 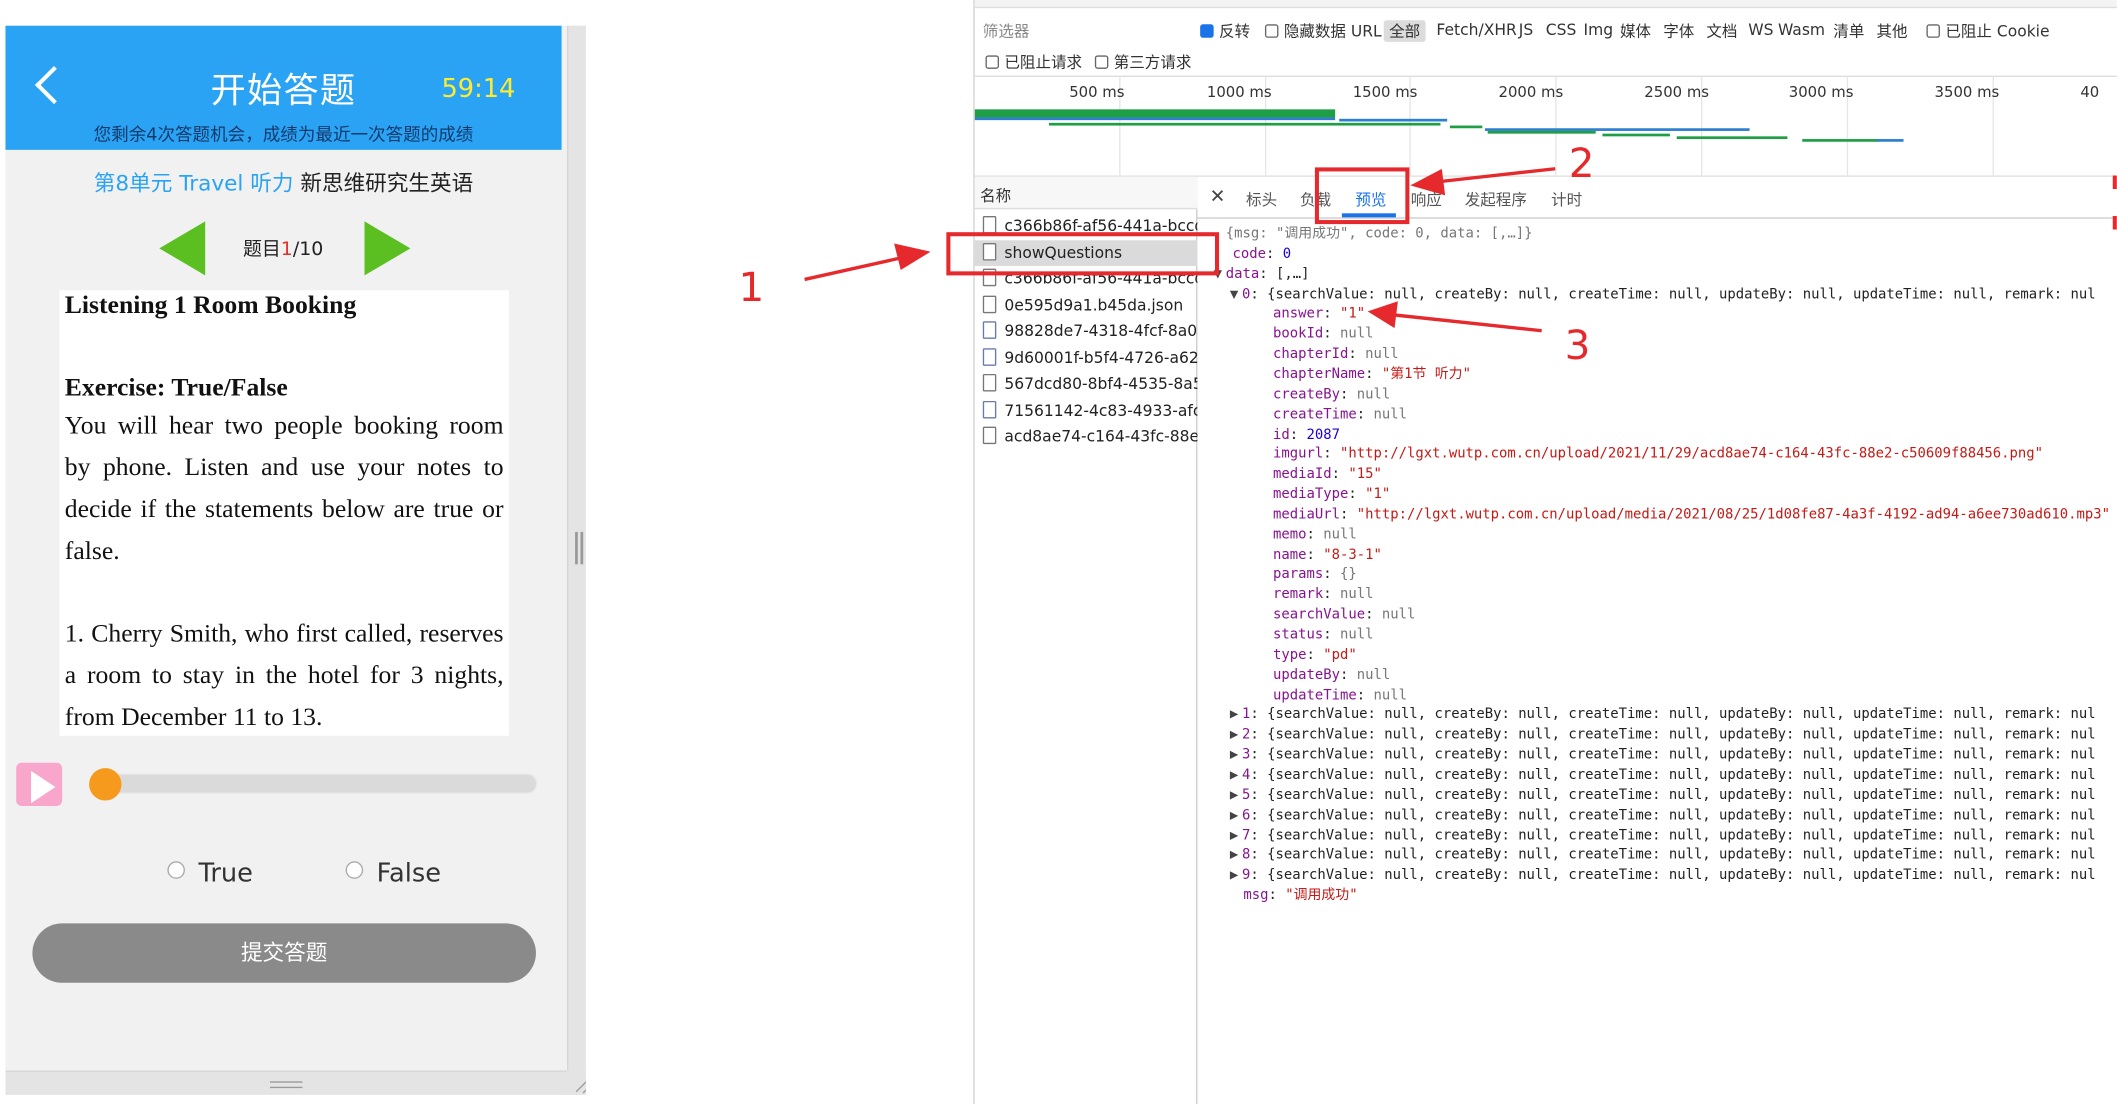 What do you see at coordinates (1466, 322) in the screenshot?
I see `arrow-3-line` at bounding box center [1466, 322].